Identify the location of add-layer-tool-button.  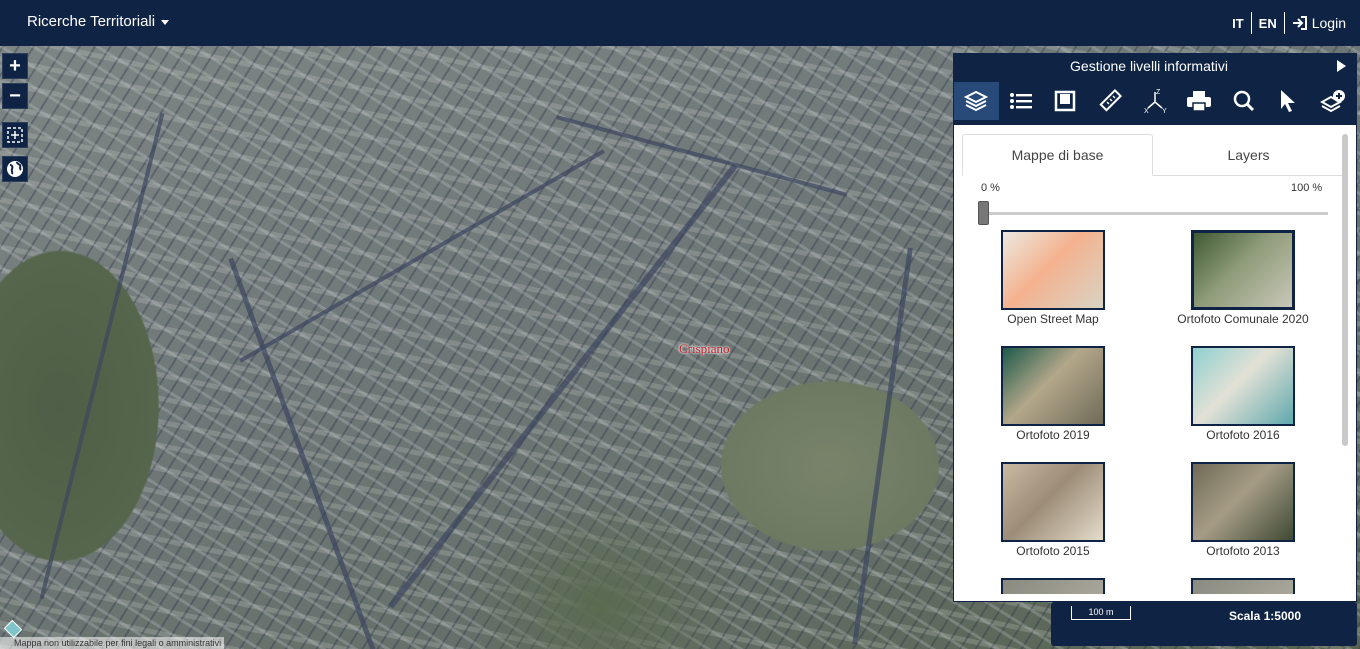
(1333, 101).